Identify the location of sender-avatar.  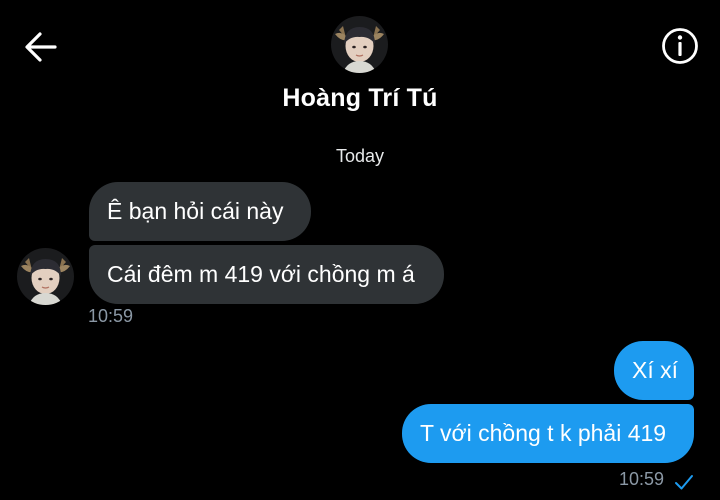
(45, 276).